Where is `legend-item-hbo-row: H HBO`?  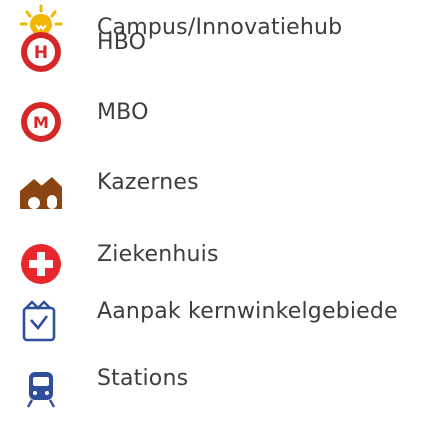 legend-item-hbo-row: H HBO is located at coordinates (223, 44).